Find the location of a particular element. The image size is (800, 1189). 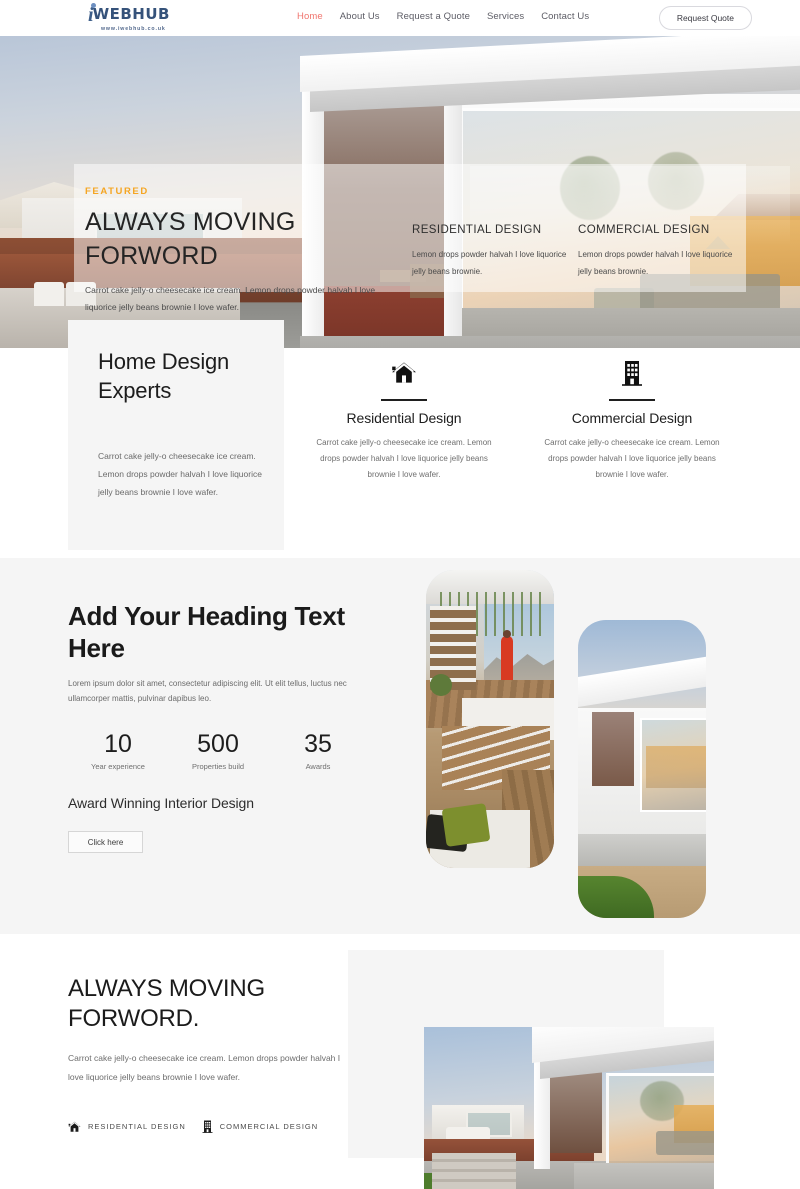

tag-residential-label: RESIDENTIAL DESIGN is located at coordinates (137, 1126).